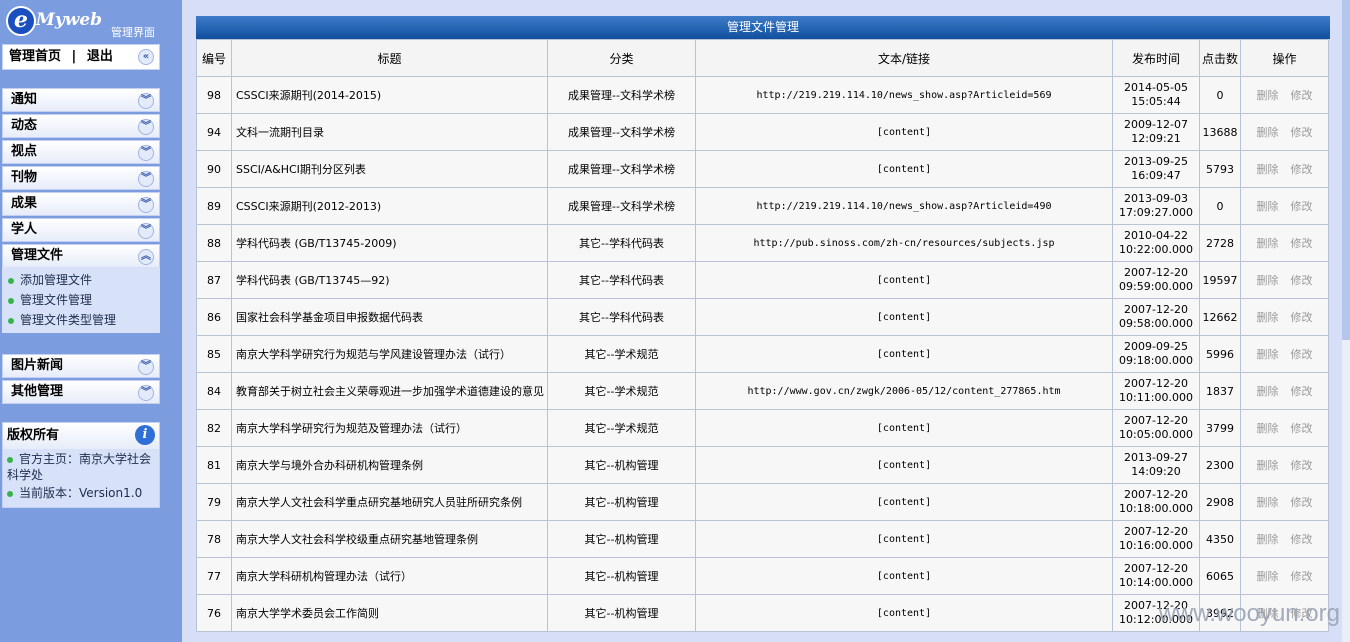 Image resolution: width=1350 pixels, height=642 pixels. Describe the element at coordinates (81, 392) in the screenshot. I see `menu-other-manage: 其他管理 ︾` at that location.